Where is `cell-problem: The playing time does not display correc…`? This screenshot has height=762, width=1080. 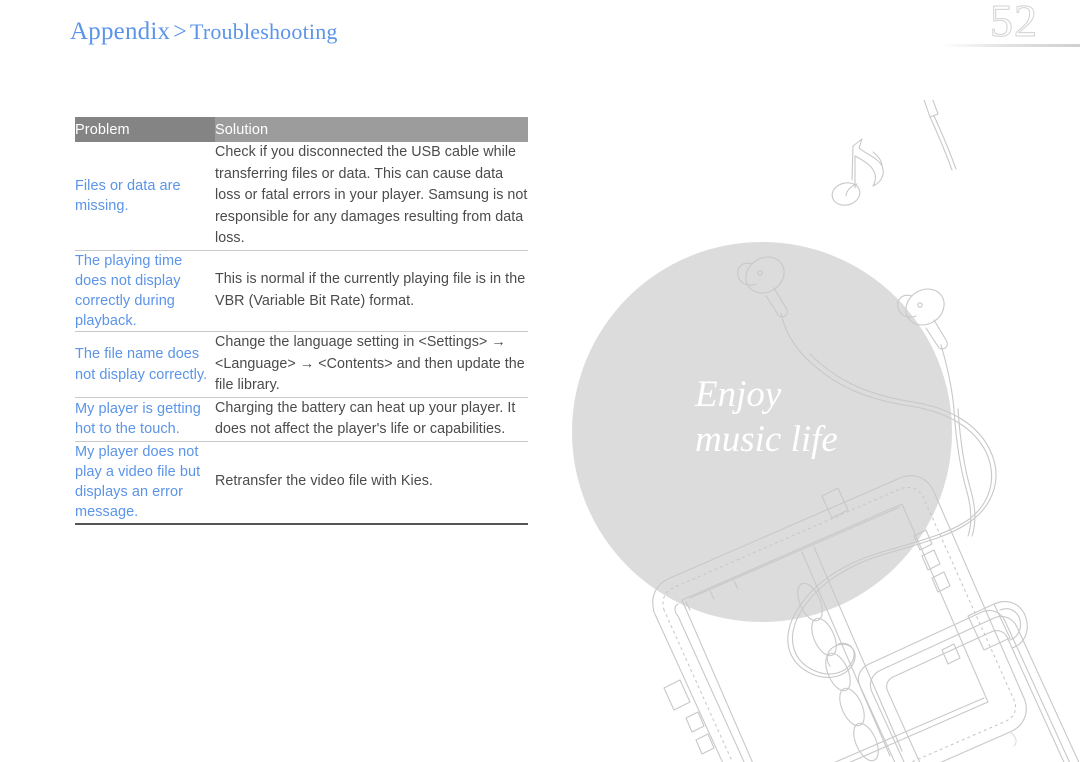
cell-problem: The playing time does not display correc… is located at coordinates (145, 290).